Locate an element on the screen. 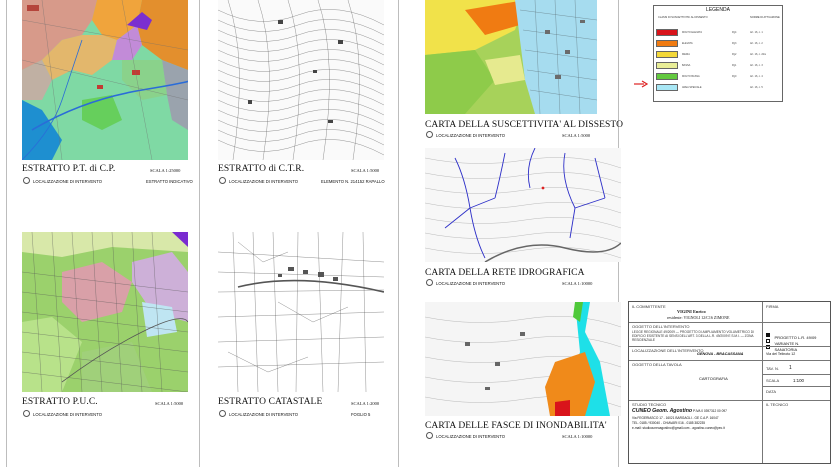 The height and width of the screenshot is (467, 835). ctr-location-marker-icon is located at coordinates (222, 180).